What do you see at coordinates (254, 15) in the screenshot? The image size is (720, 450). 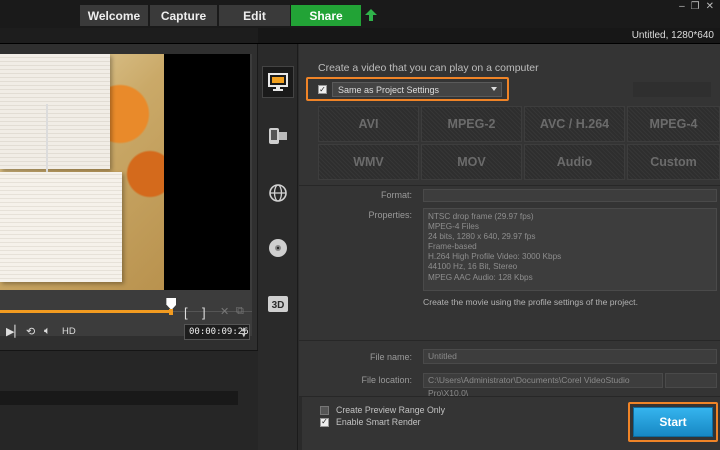 I see `tab-edit: Edit` at bounding box center [254, 15].